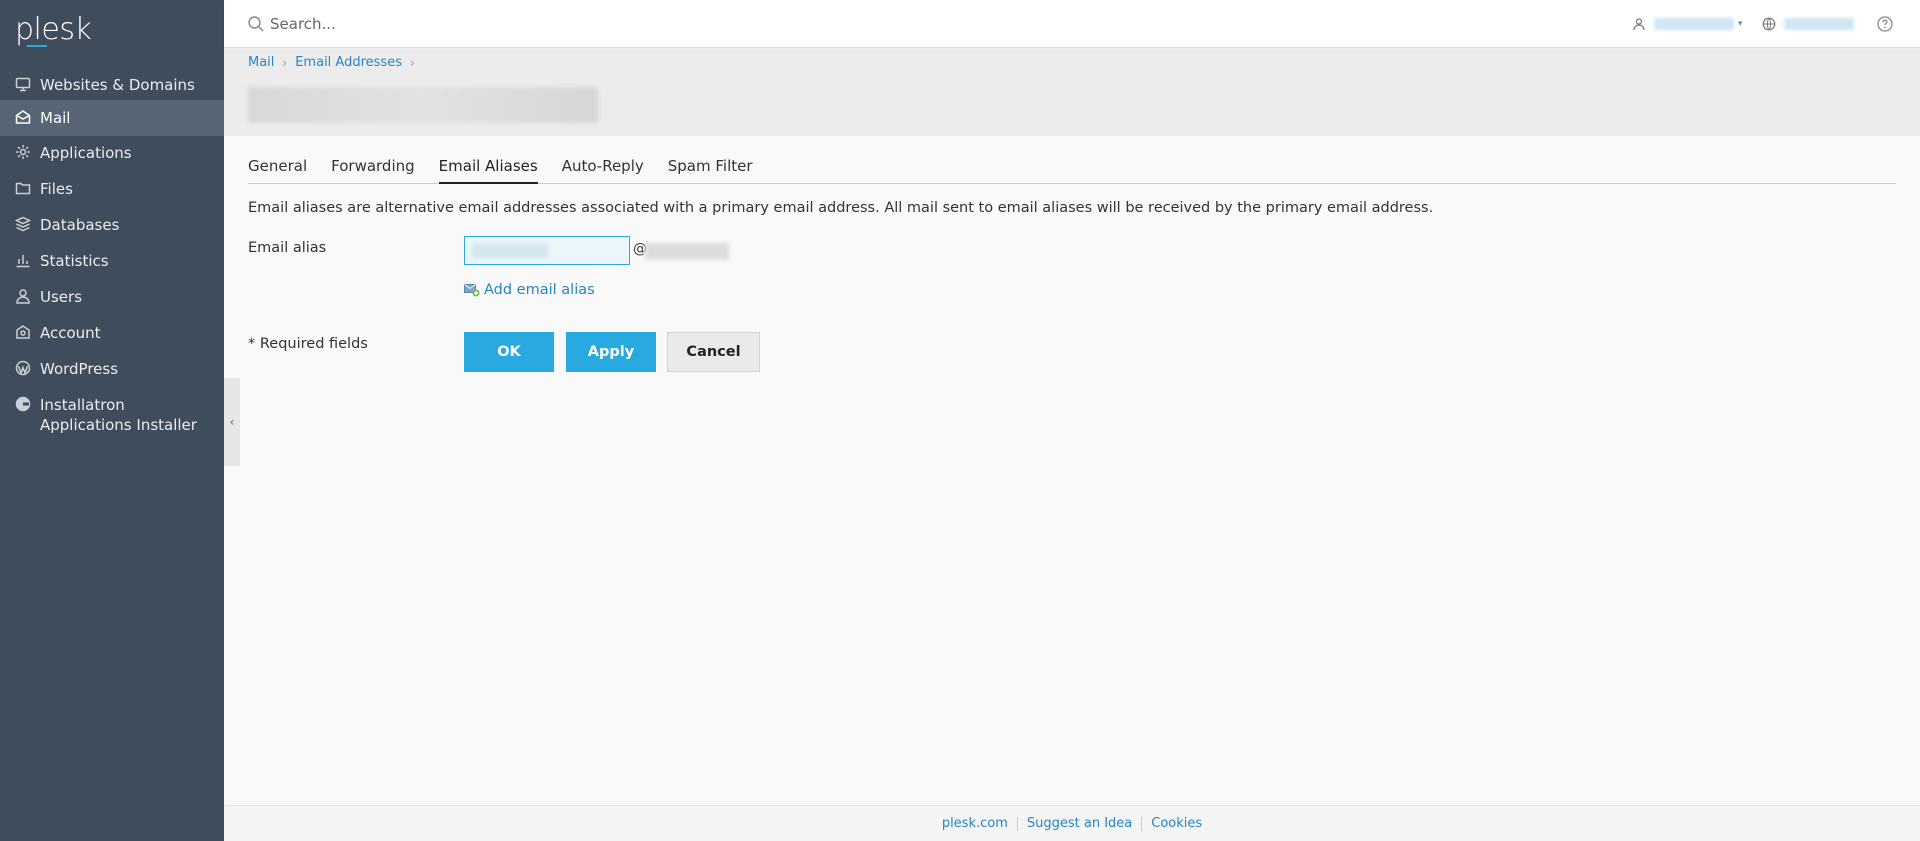 This screenshot has width=1920, height=841. I want to click on sidebar-item-label: Mail, so click(55, 118).